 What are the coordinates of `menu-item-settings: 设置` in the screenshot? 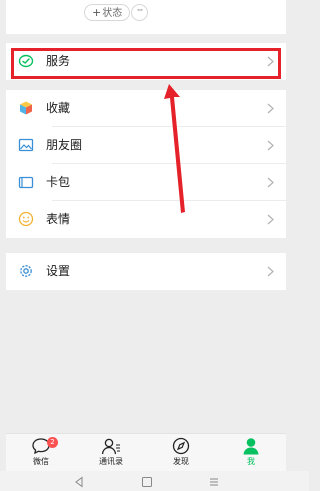 It's located at (146, 271).